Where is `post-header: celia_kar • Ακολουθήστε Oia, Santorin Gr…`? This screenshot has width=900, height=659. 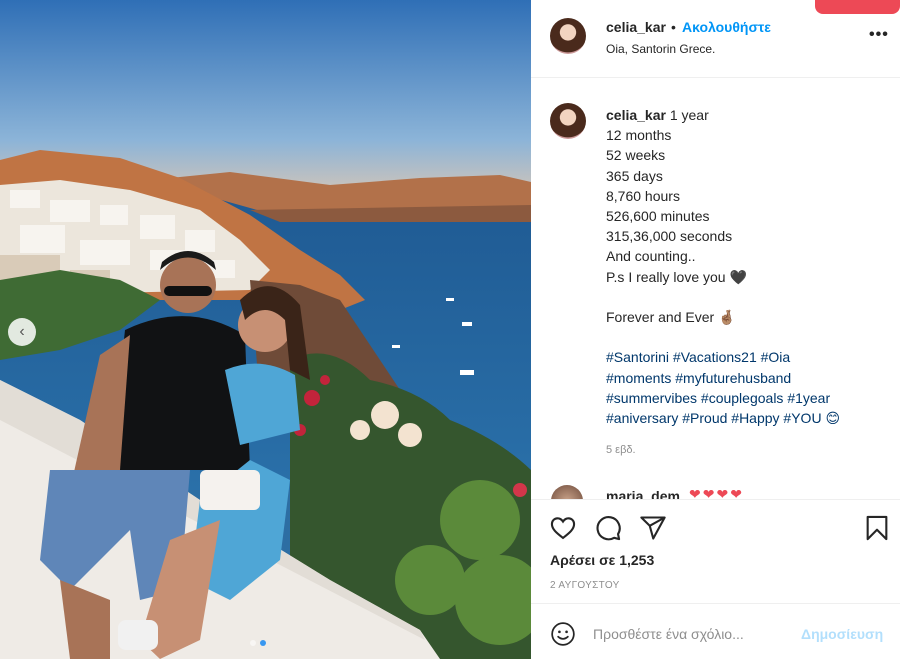 post-header: celia_kar • Ακολουθήστε Oia, Santorin Gr… is located at coordinates (715, 39).